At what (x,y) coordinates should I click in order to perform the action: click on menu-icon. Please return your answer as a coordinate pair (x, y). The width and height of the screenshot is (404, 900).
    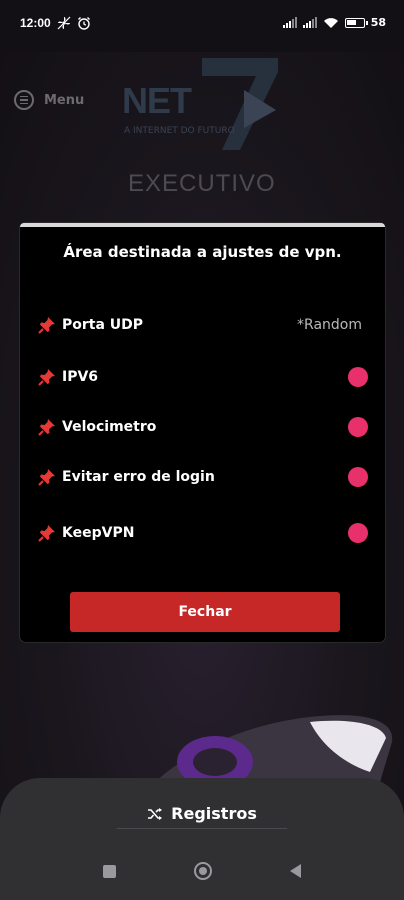
    Looking at the image, I should click on (24, 100).